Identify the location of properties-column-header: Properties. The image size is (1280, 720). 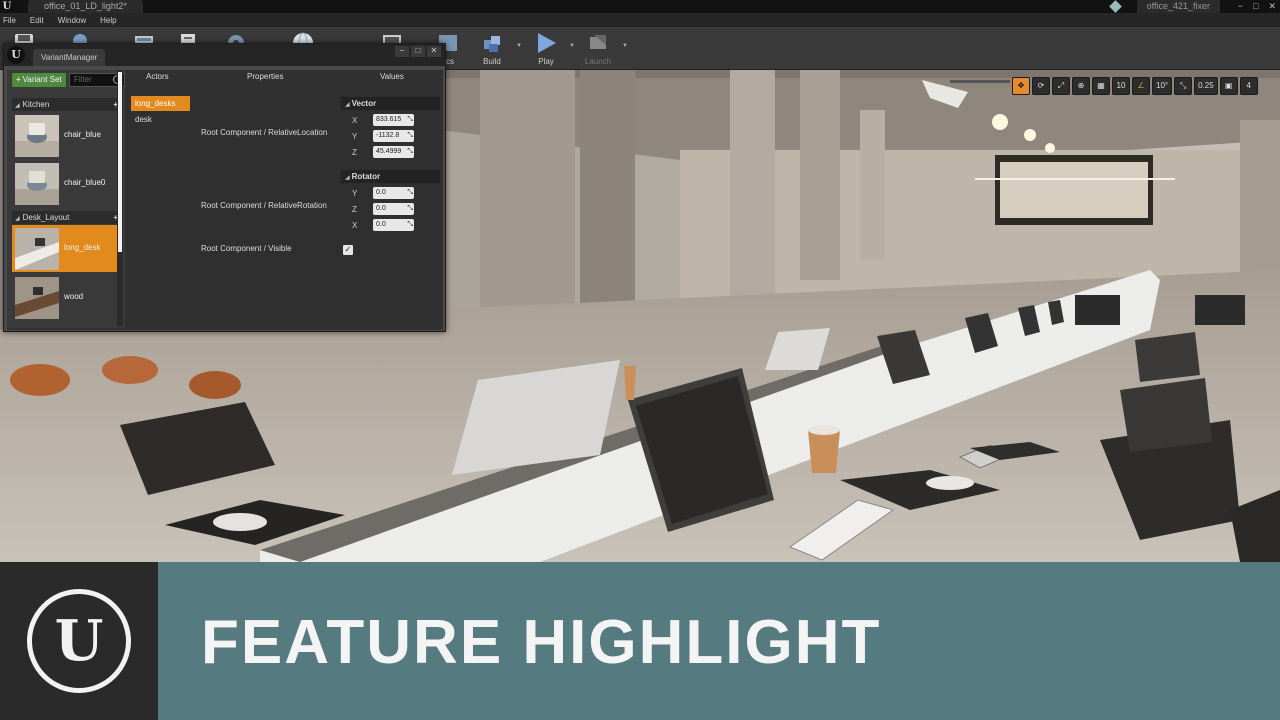
(265, 76).